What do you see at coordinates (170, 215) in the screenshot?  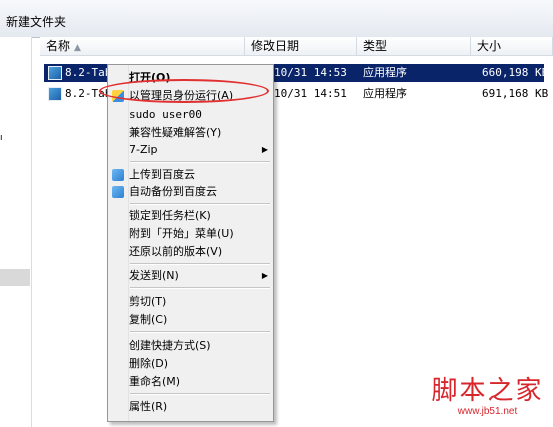 I see `menu-pin-taskbar-label: 锁定到任务栏(K)` at bounding box center [170, 215].